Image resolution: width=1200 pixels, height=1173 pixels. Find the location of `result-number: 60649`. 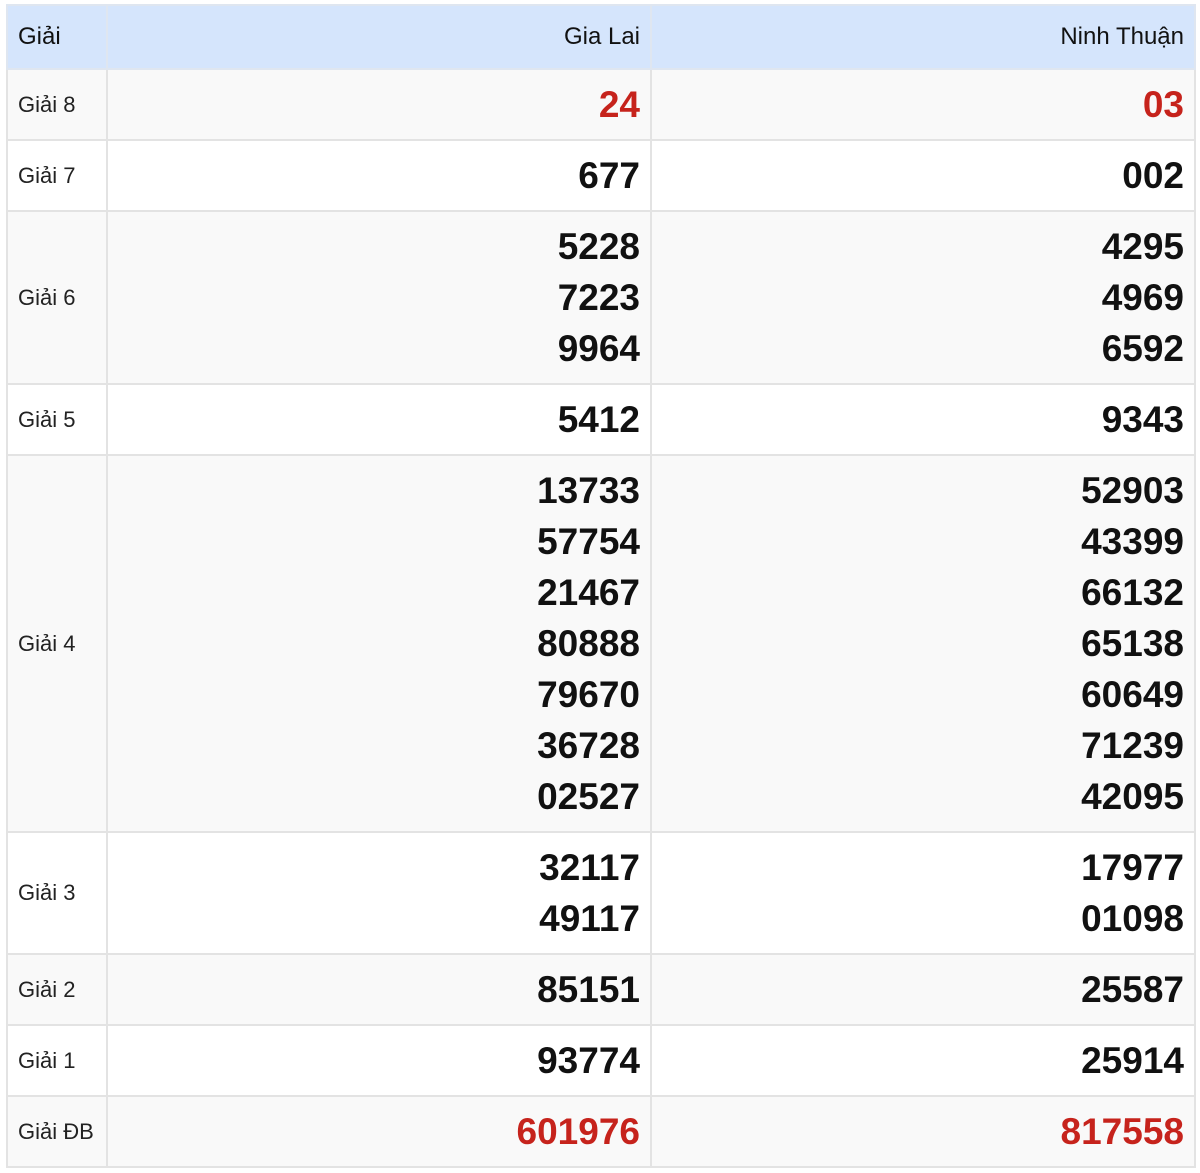

result-number: 60649 is located at coordinates (1132, 694).